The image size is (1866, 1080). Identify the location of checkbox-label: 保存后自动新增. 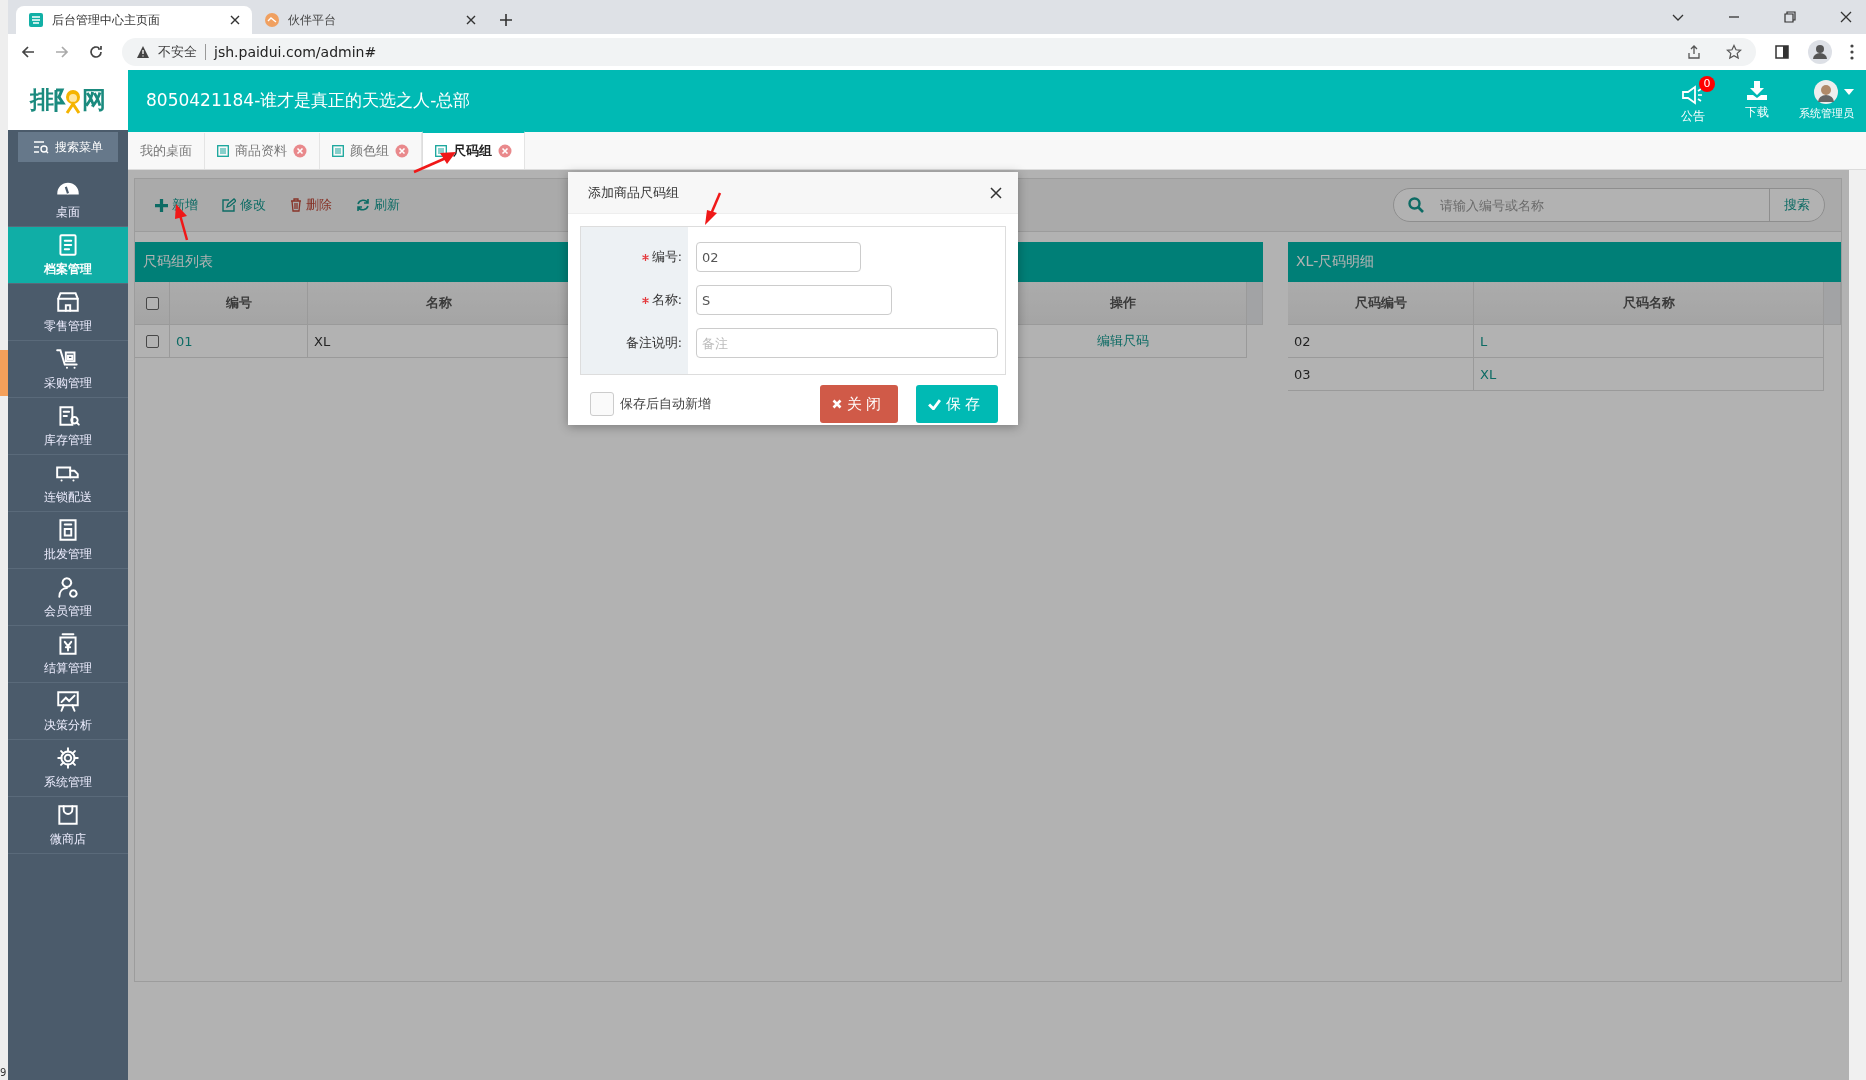
(665, 404).